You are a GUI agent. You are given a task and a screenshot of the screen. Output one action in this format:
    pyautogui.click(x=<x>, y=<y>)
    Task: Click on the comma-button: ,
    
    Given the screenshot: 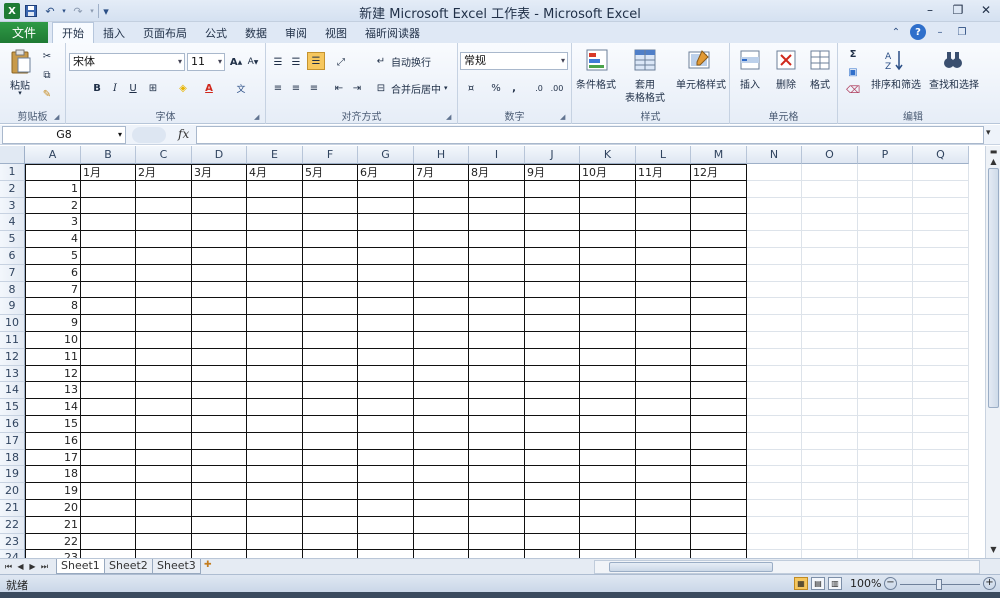 What is the action you would take?
    pyautogui.click(x=514, y=88)
    